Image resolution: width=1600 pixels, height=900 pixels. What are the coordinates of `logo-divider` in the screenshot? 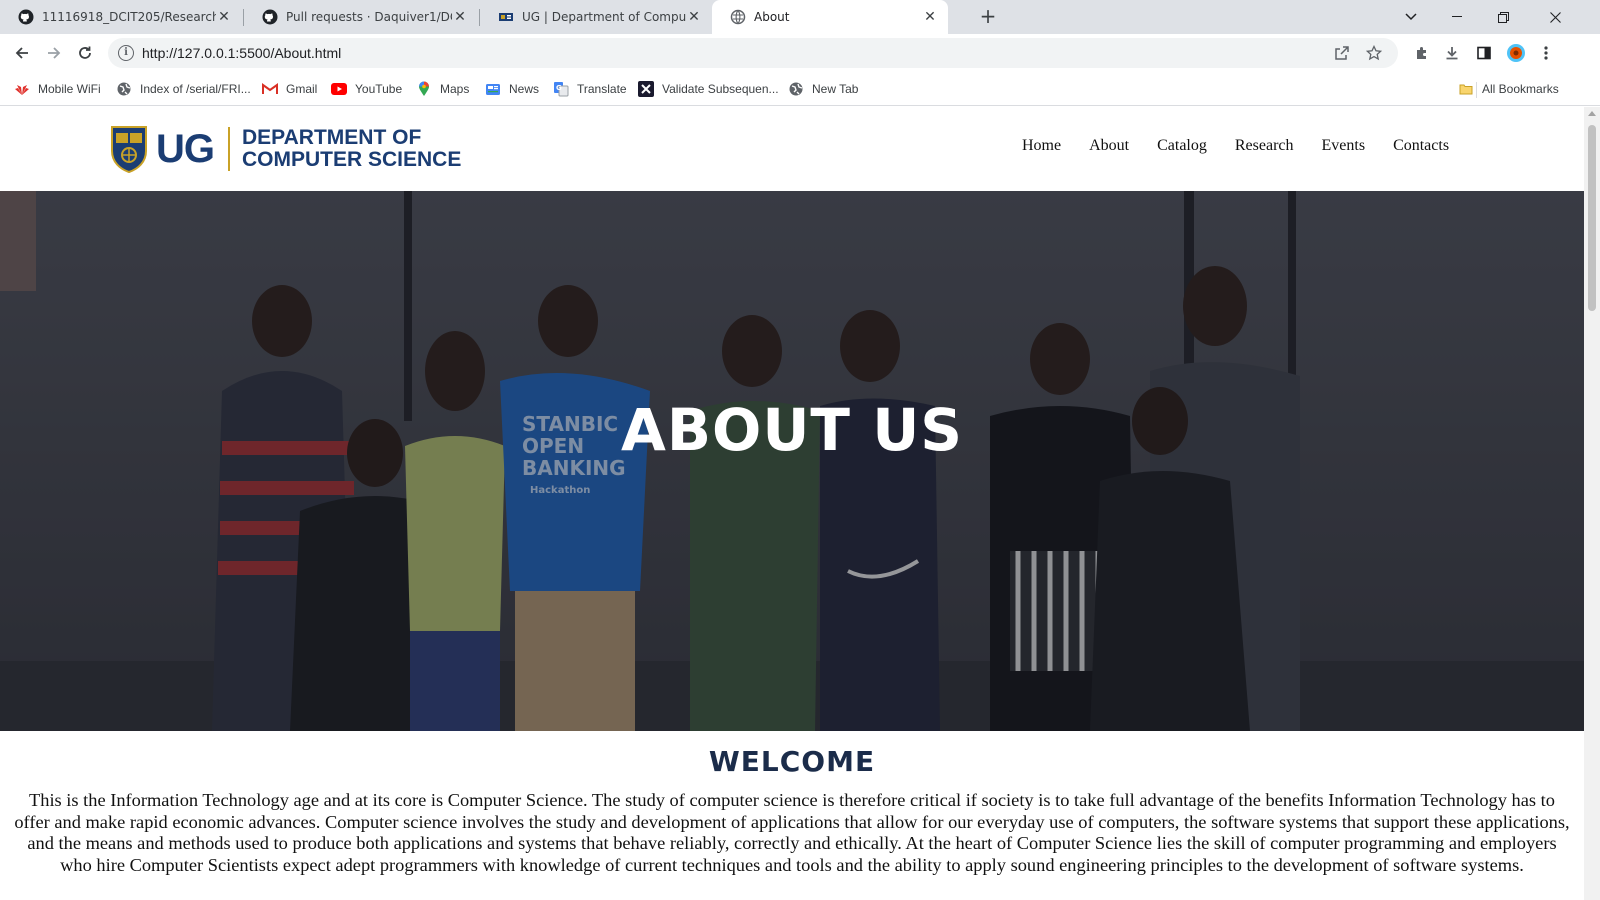 It's located at (229, 149).